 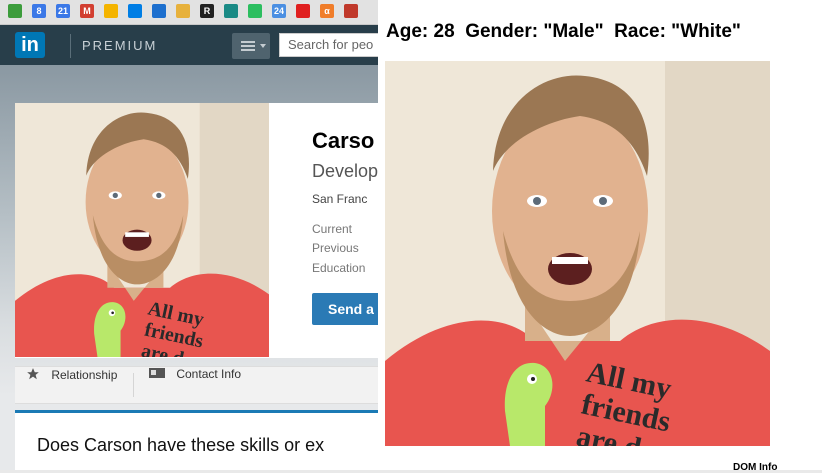 What do you see at coordinates (119, 45) in the screenshot?
I see `premium-label: PREMIUM` at bounding box center [119, 45].